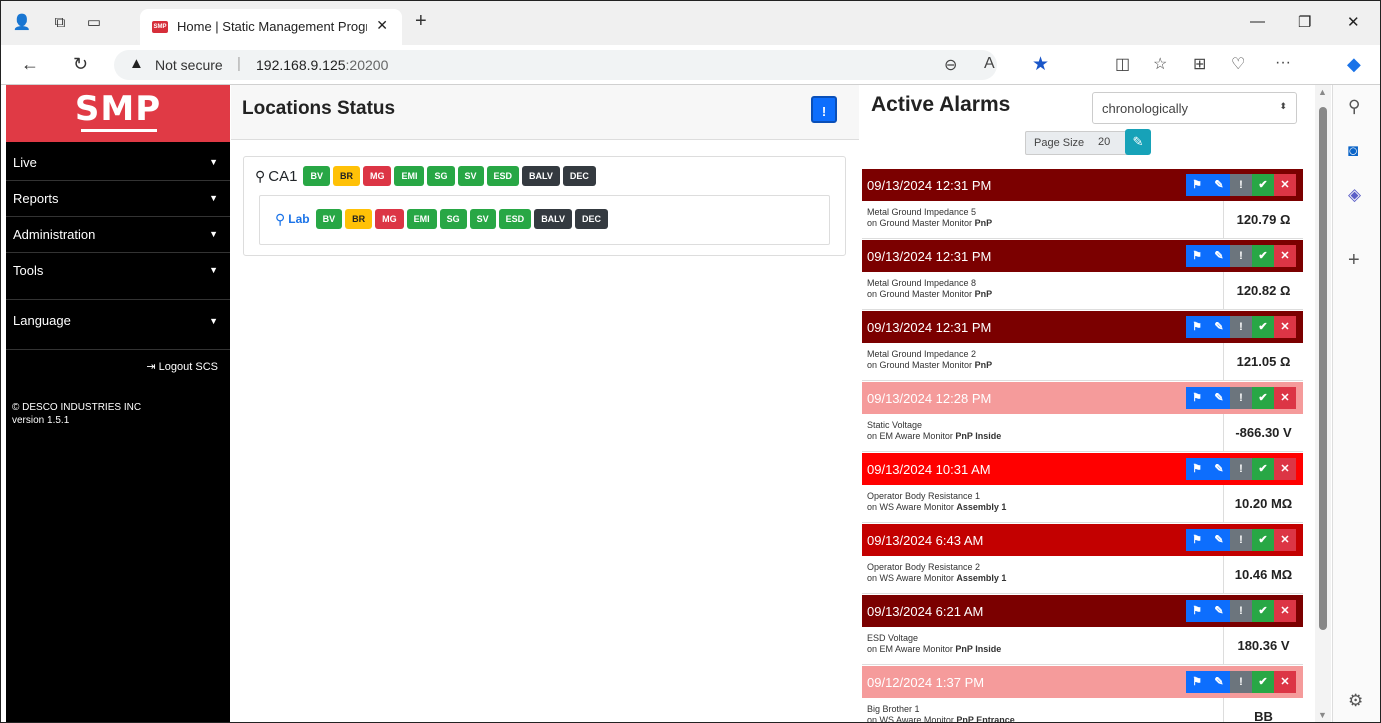 Image resolution: width=1381 pixels, height=723 pixels. I want to click on sort-select: chronologically ⬍, so click(1194, 108).